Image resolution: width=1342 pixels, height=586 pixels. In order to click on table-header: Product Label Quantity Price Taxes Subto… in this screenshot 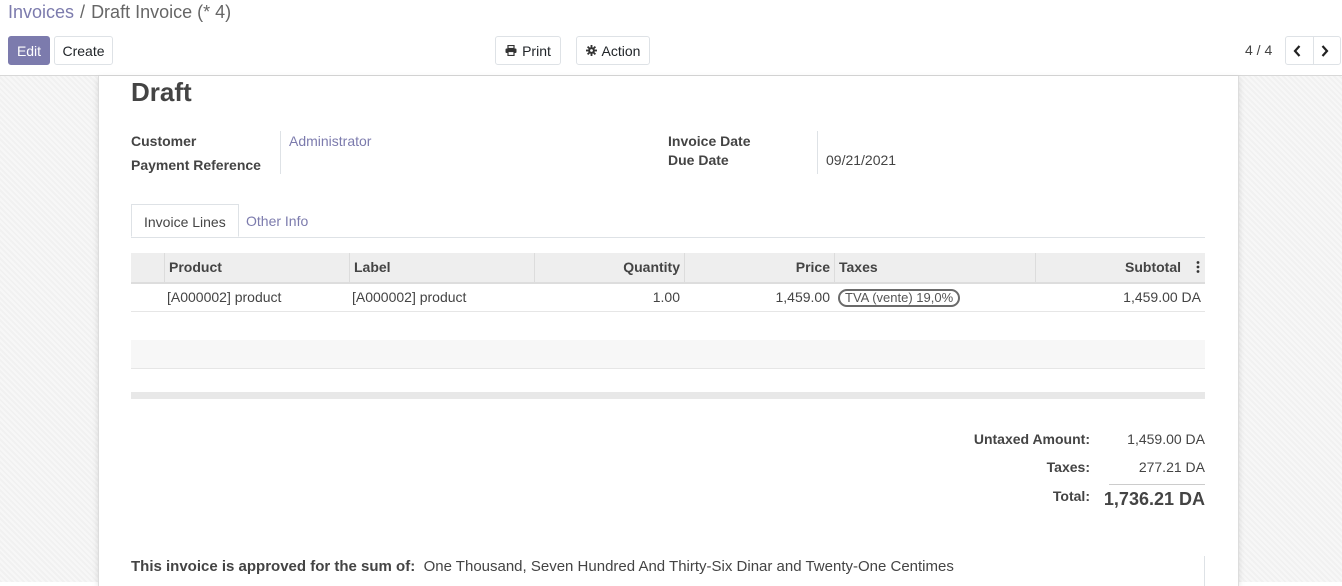, I will do `click(668, 268)`.